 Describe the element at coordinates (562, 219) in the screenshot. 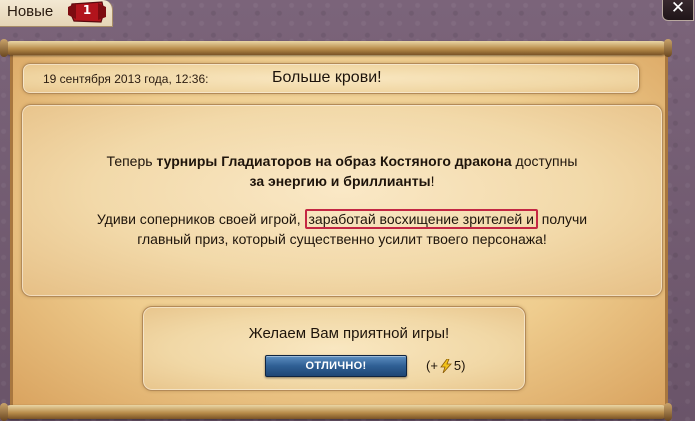

I see `text-fragment: получи` at that location.